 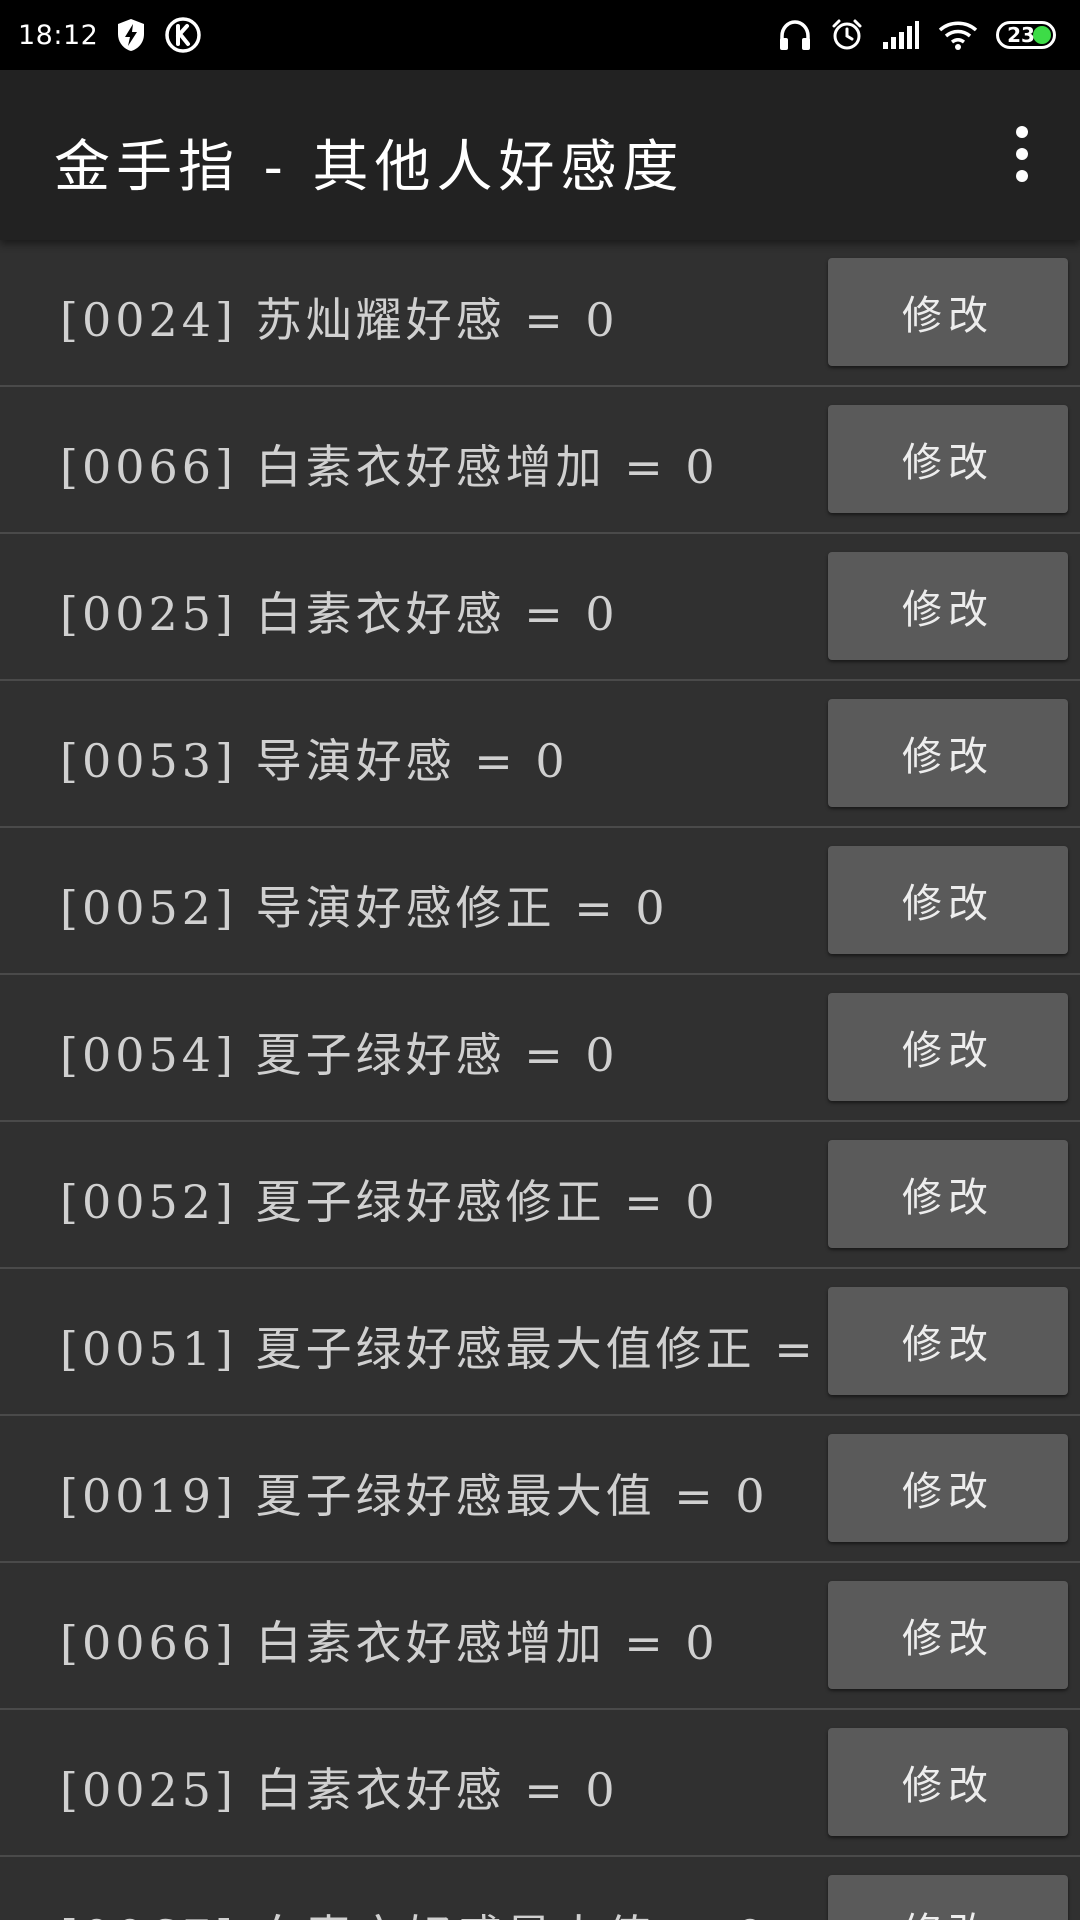 I want to click on list-item: [0052] 夏子绿好感修正 = 0 修改, so click(x=540, y=1195).